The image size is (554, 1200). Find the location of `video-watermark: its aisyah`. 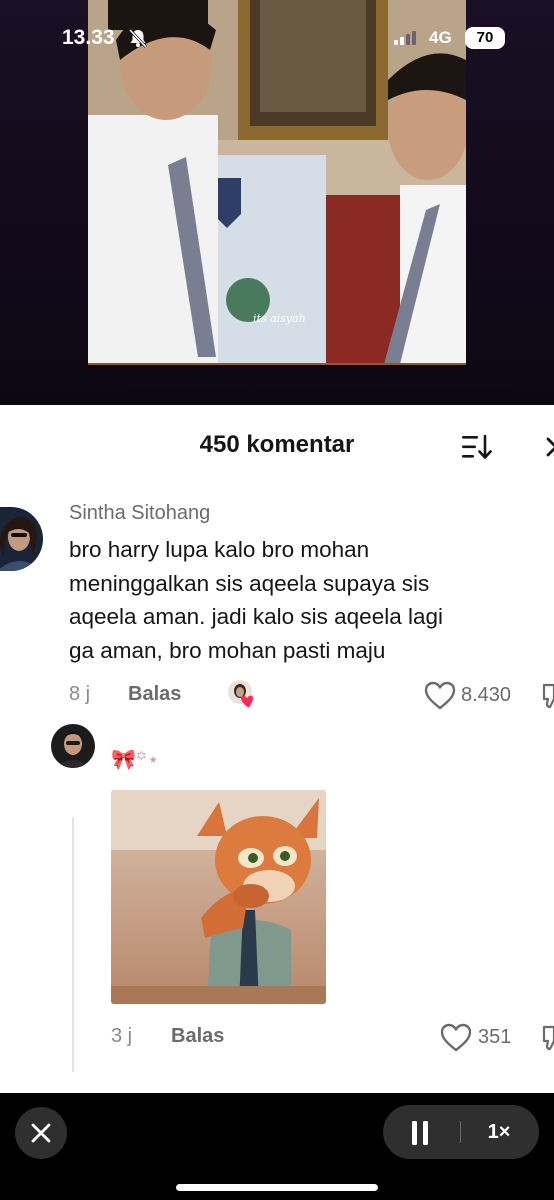

video-watermark: its aisyah is located at coordinates (279, 318).